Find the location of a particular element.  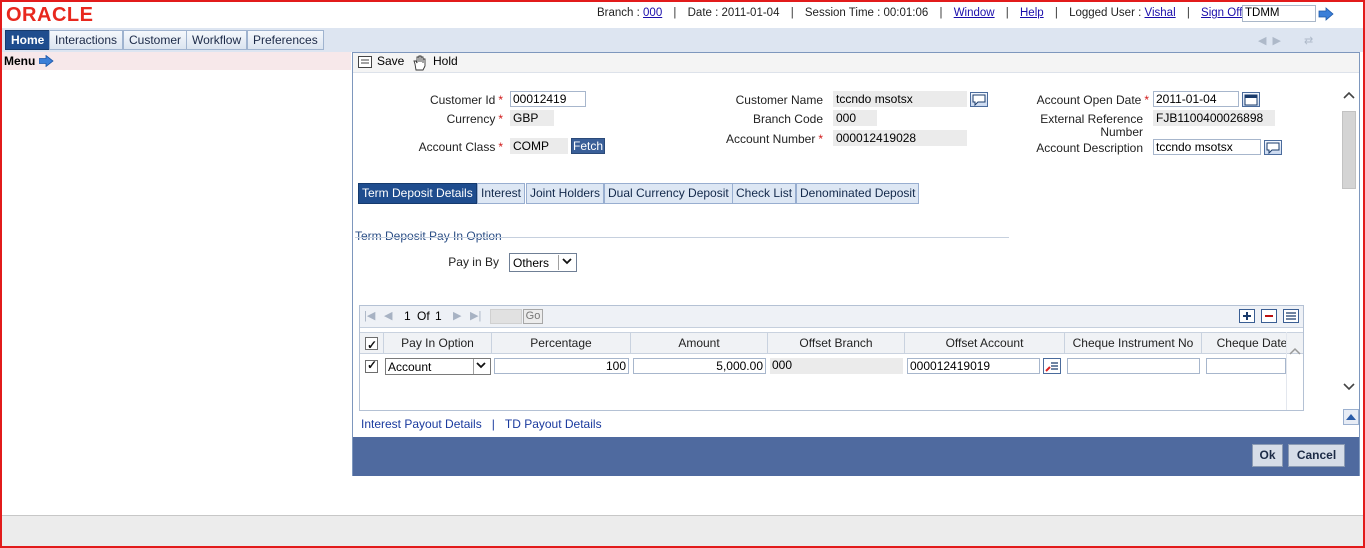

nav-tab-customer: Customer is located at coordinates (155, 40).